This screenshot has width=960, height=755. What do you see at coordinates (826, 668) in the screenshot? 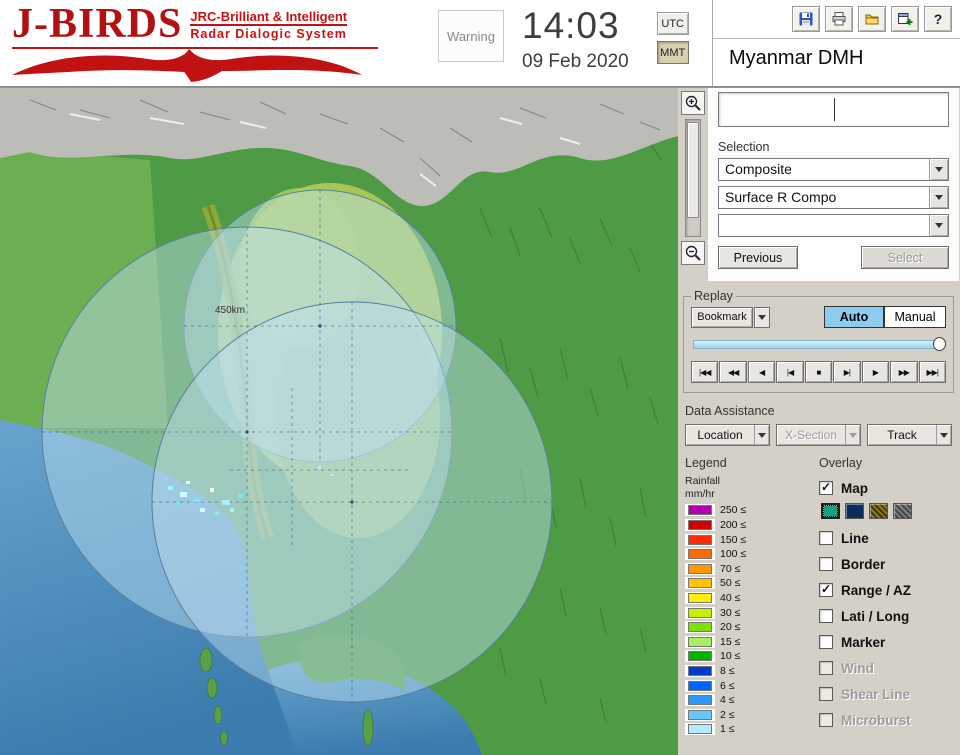
I see `wind-checkbox` at bounding box center [826, 668].